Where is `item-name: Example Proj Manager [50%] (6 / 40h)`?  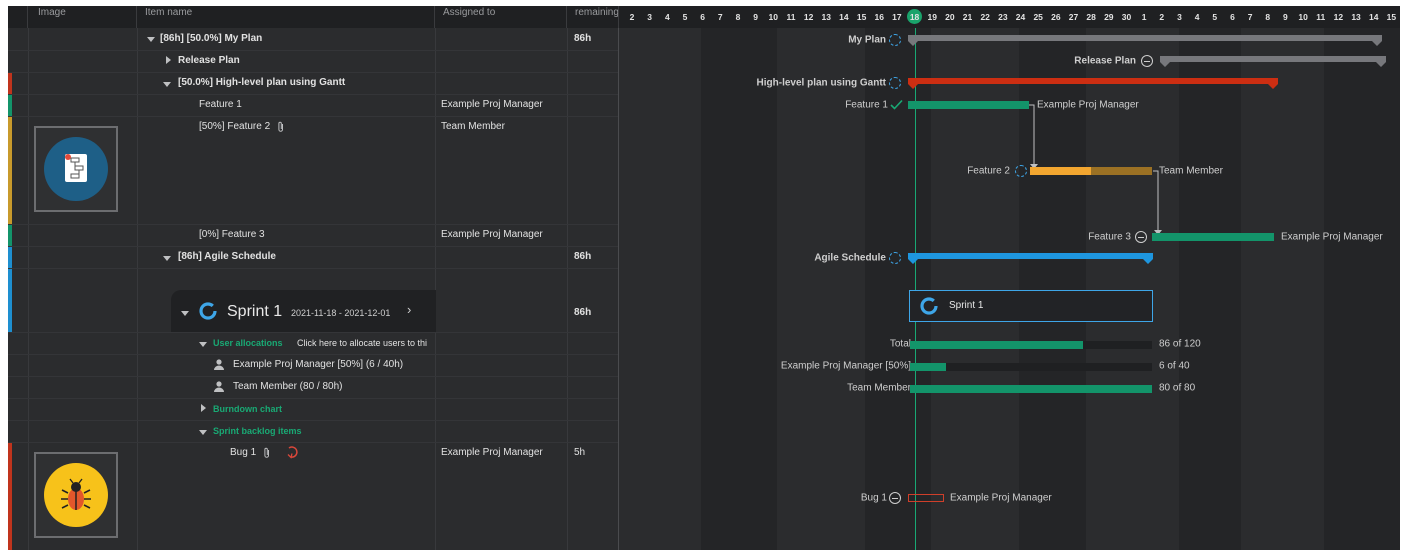 item-name: Example Proj Manager [50%] (6 / 40h) is located at coordinates (318, 364).